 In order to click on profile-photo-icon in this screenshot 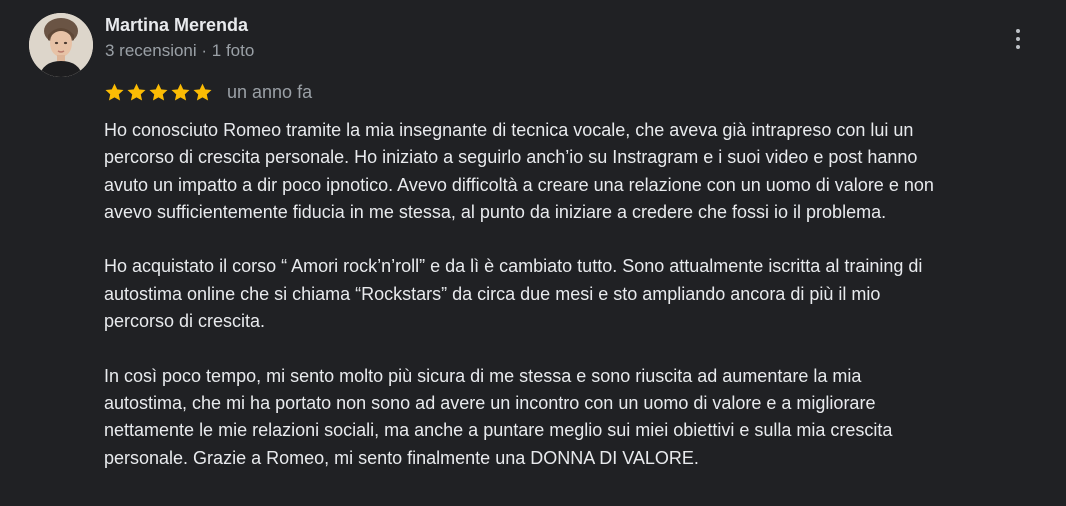, I will do `click(61, 45)`.